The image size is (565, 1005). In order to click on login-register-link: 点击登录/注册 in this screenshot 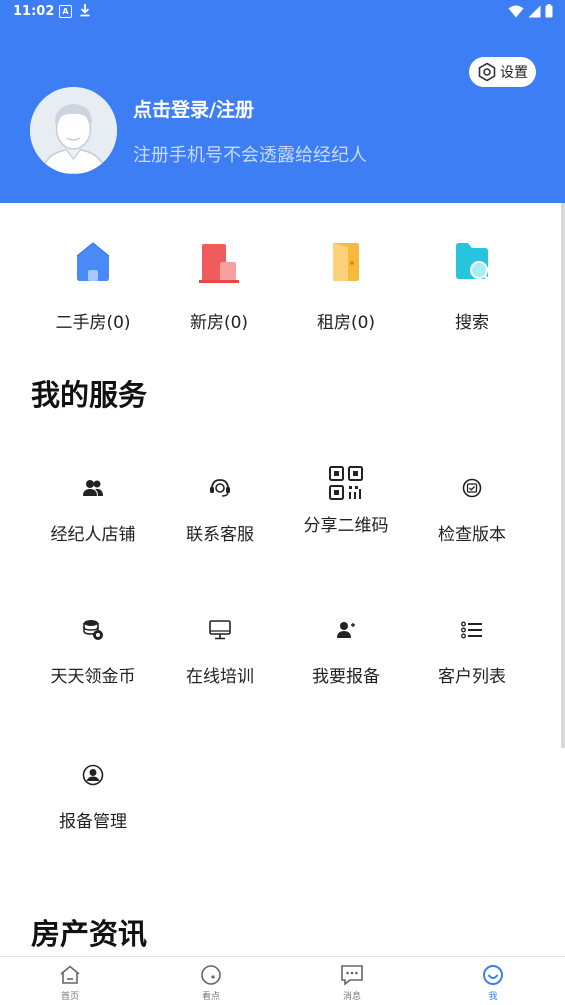, I will do `click(193, 108)`.